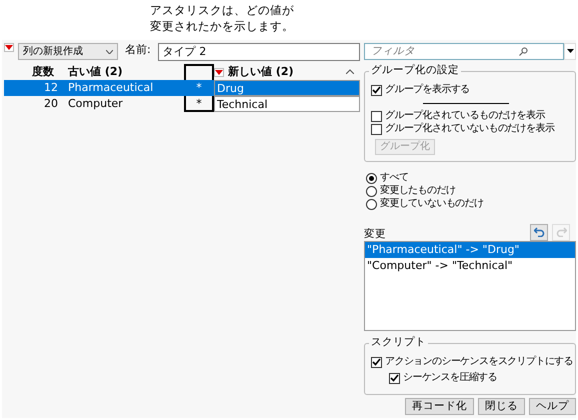 The image size is (578, 420). I want to click on table-cell-text: *, so click(199, 104).